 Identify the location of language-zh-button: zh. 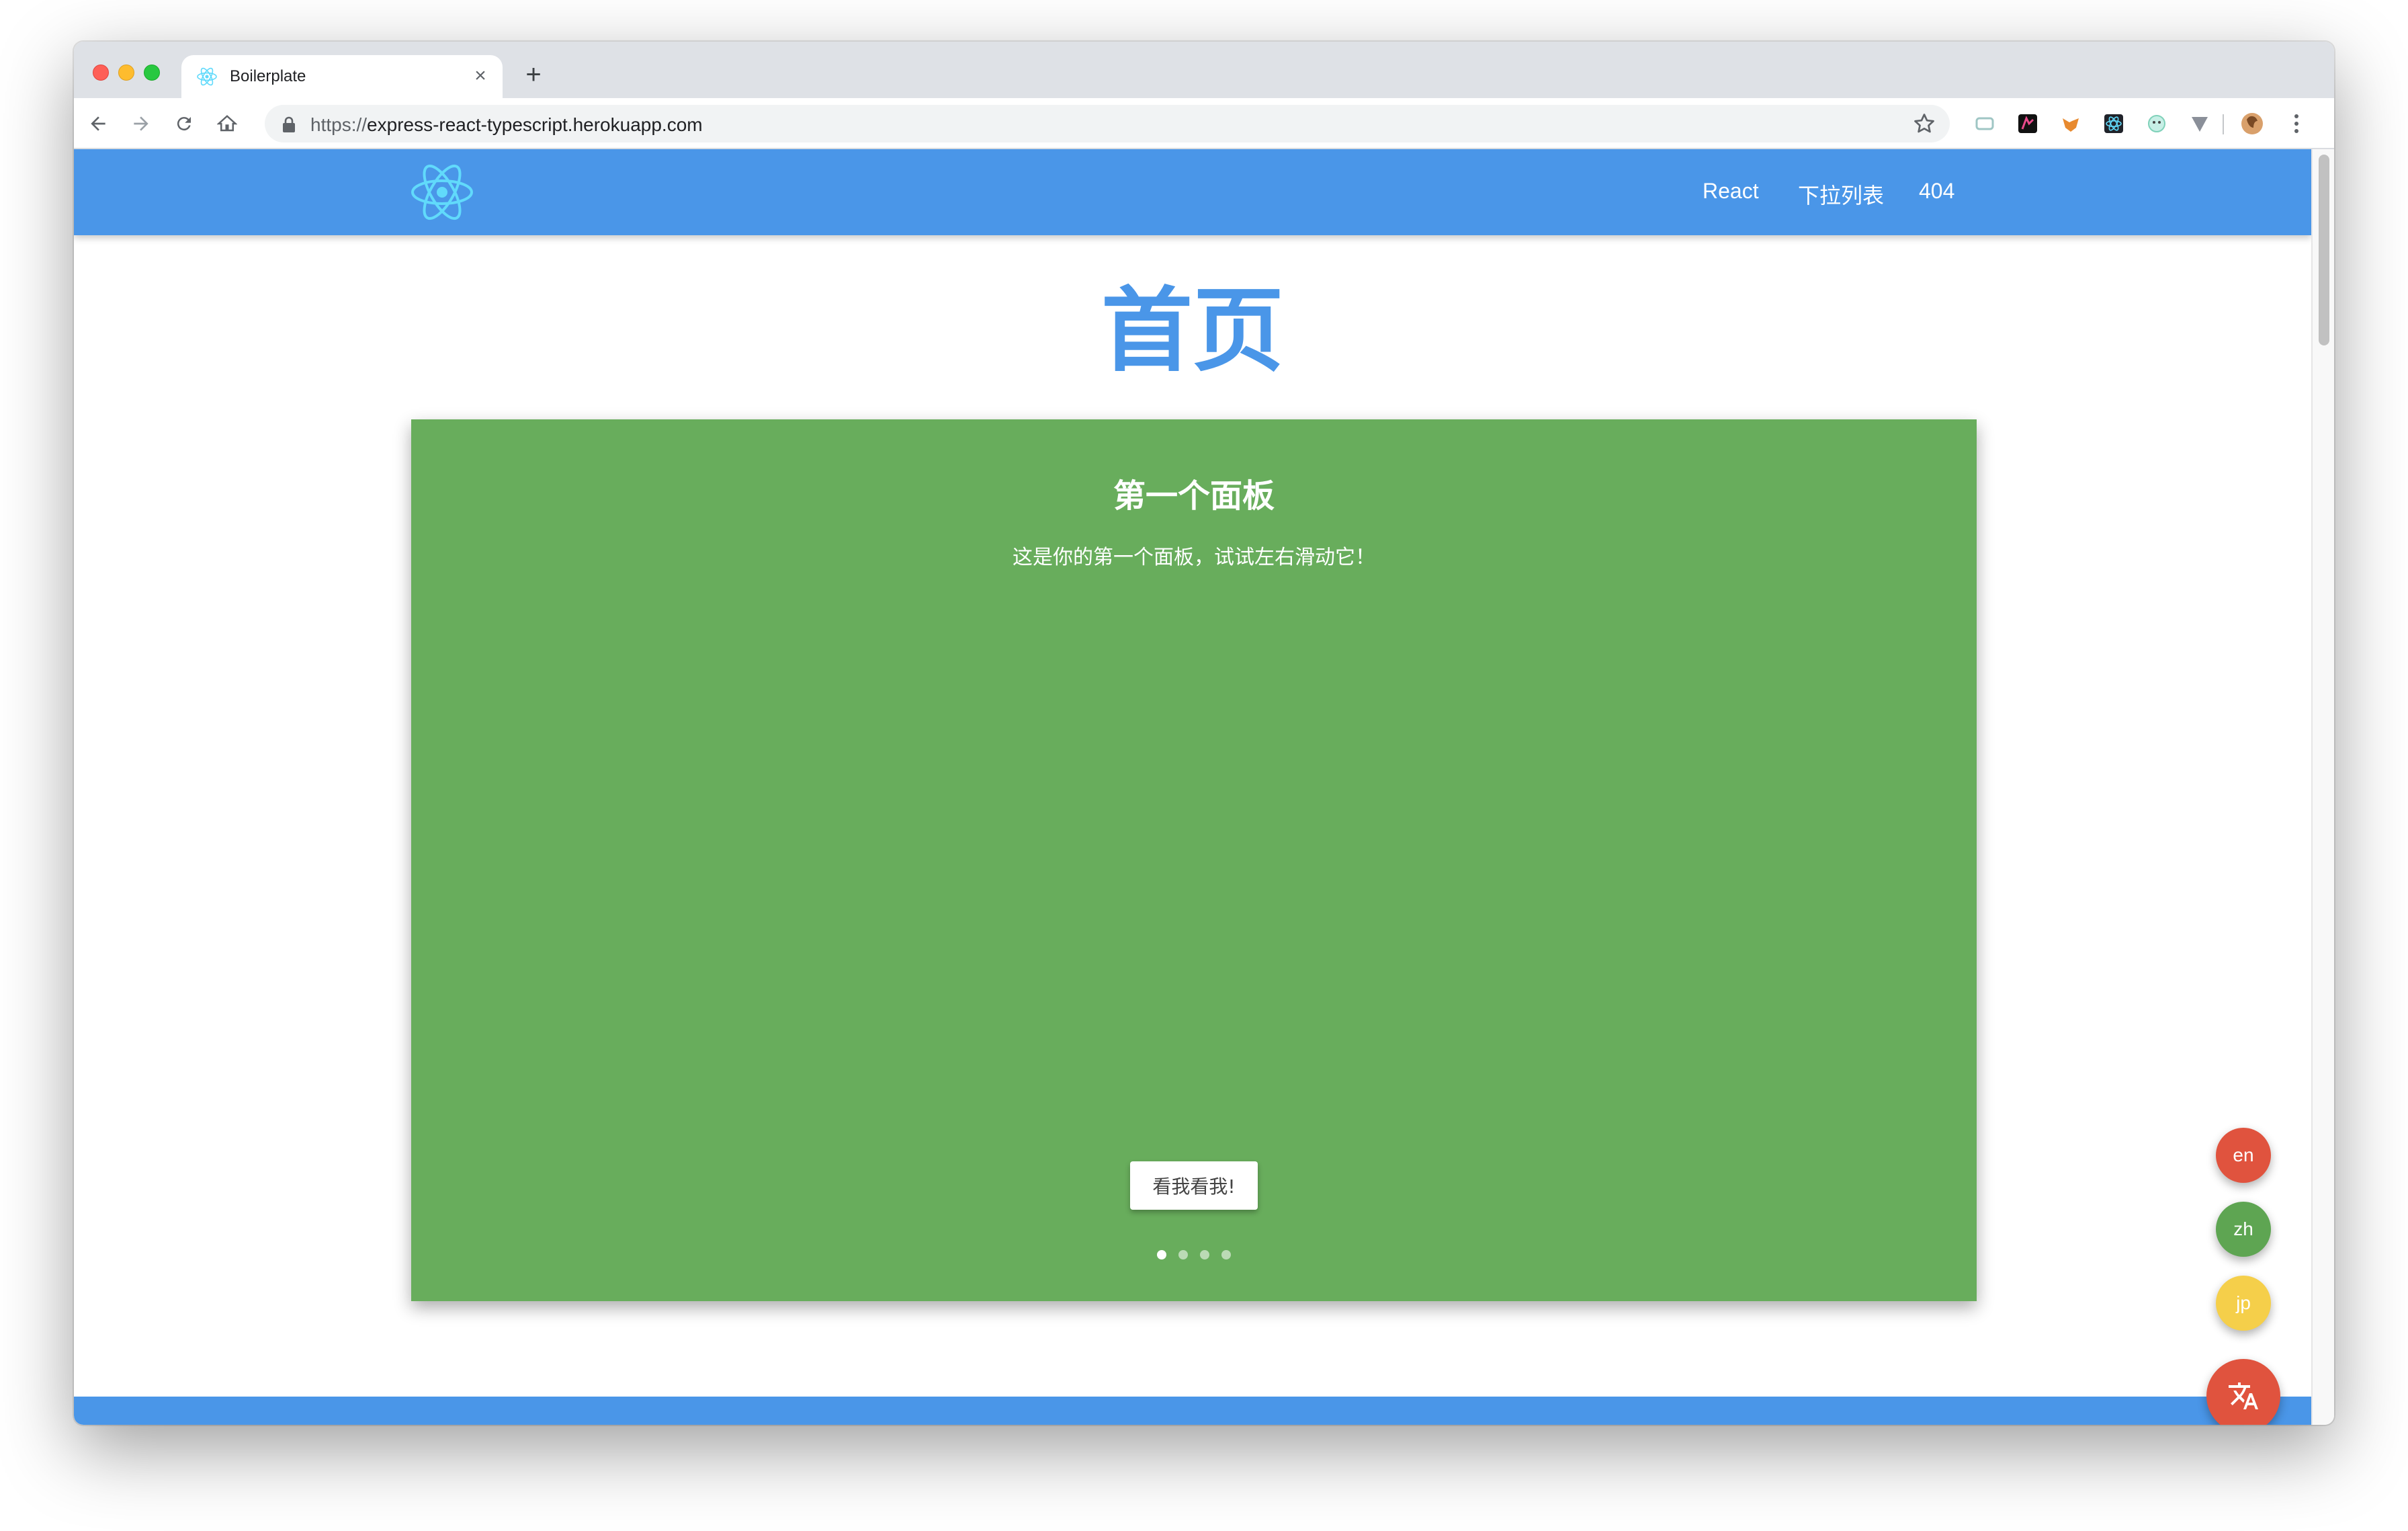
(2243, 1229).